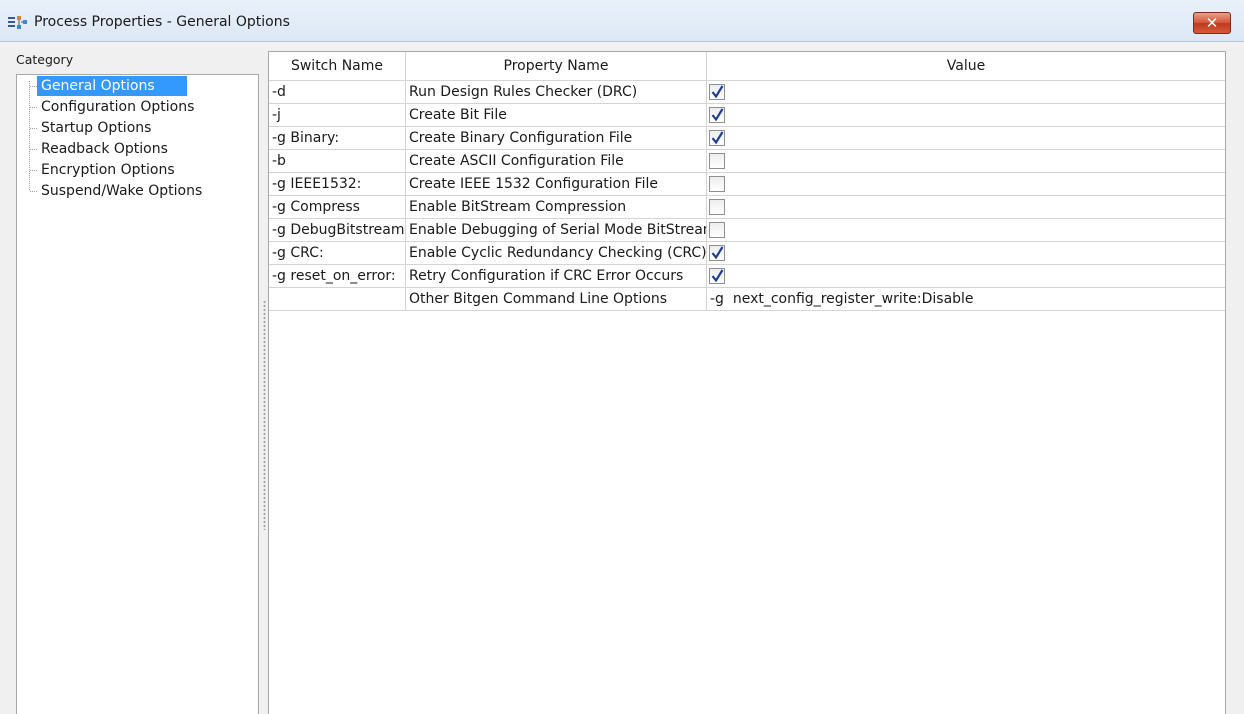 This screenshot has width=1244, height=714. What do you see at coordinates (556, 276) in the screenshot?
I see `property-name-cell: Retry Configuration if CRC Error Occurs` at bounding box center [556, 276].